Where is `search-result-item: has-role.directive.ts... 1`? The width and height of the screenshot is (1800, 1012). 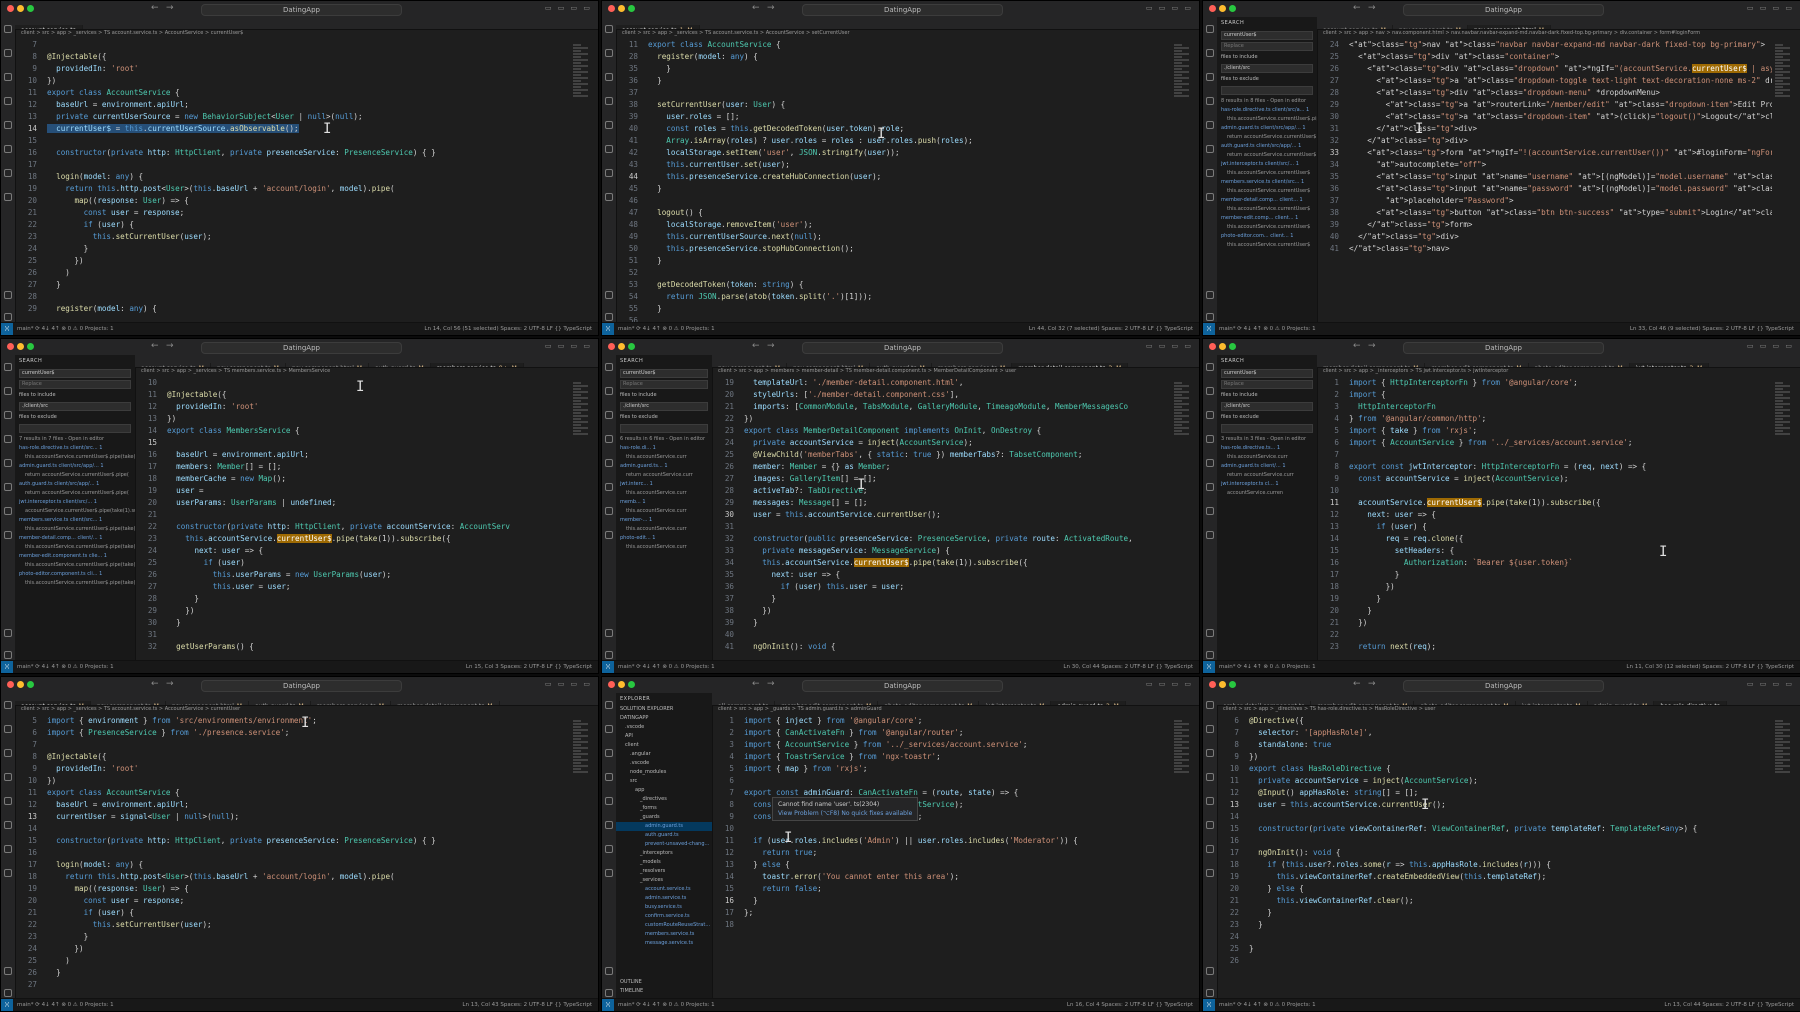
search-result-item: has-role.directive.ts... 1 is located at coordinates (1267, 448).